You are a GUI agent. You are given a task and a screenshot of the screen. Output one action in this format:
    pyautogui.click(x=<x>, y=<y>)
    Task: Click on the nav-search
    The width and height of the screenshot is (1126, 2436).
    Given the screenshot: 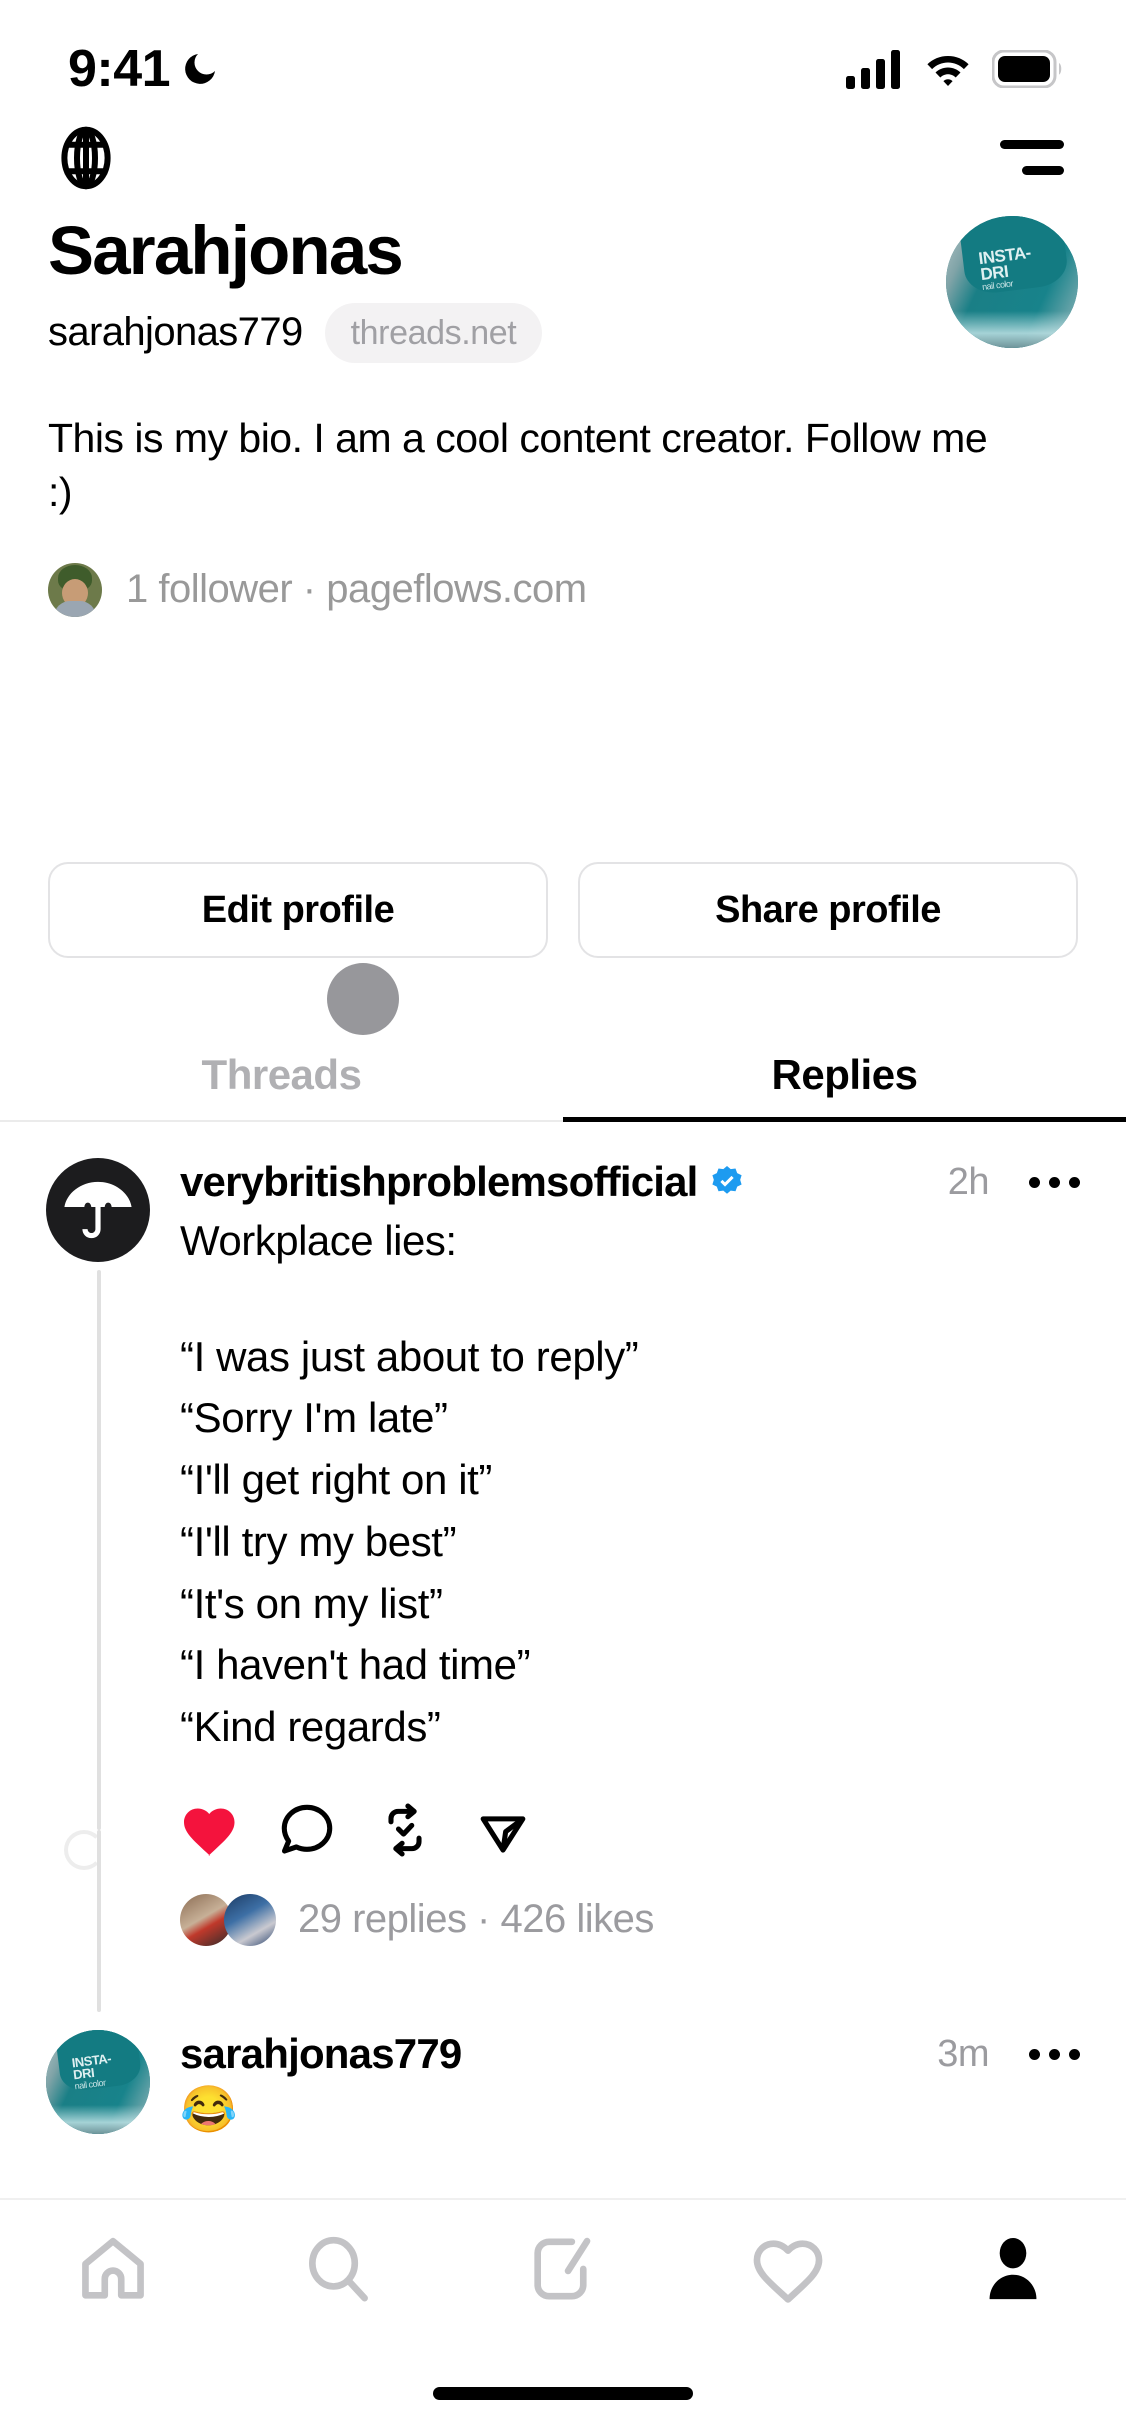 What is the action you would take?
    pyautogui.click(x=337, y=2269)
    